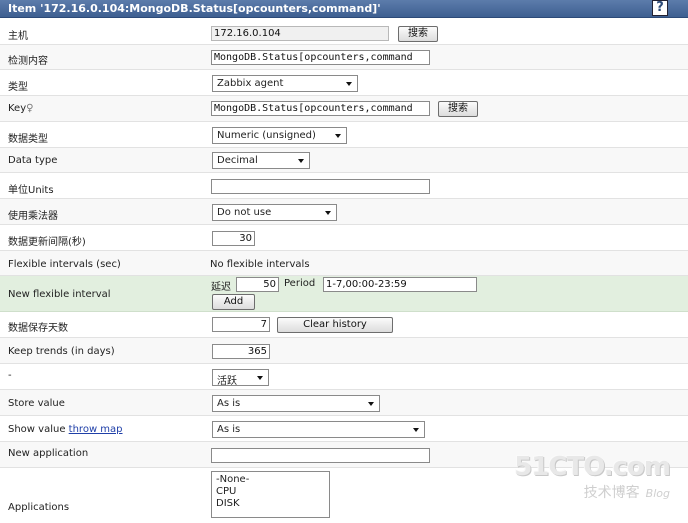  What do you see at coordinates (592, 467) in the screenshot?
I see `watermark-site: 51CTO.com` at bounding box center [592, 467].